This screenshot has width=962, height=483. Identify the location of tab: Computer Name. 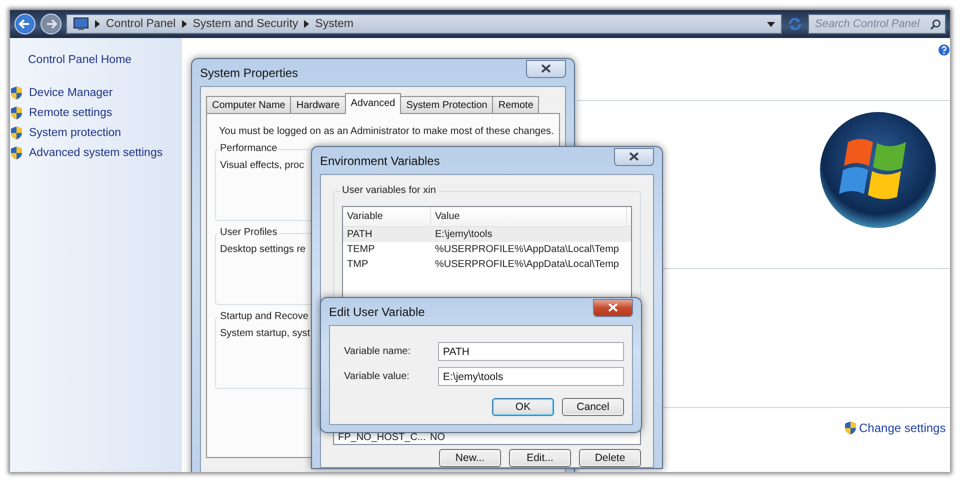
(249, 105).